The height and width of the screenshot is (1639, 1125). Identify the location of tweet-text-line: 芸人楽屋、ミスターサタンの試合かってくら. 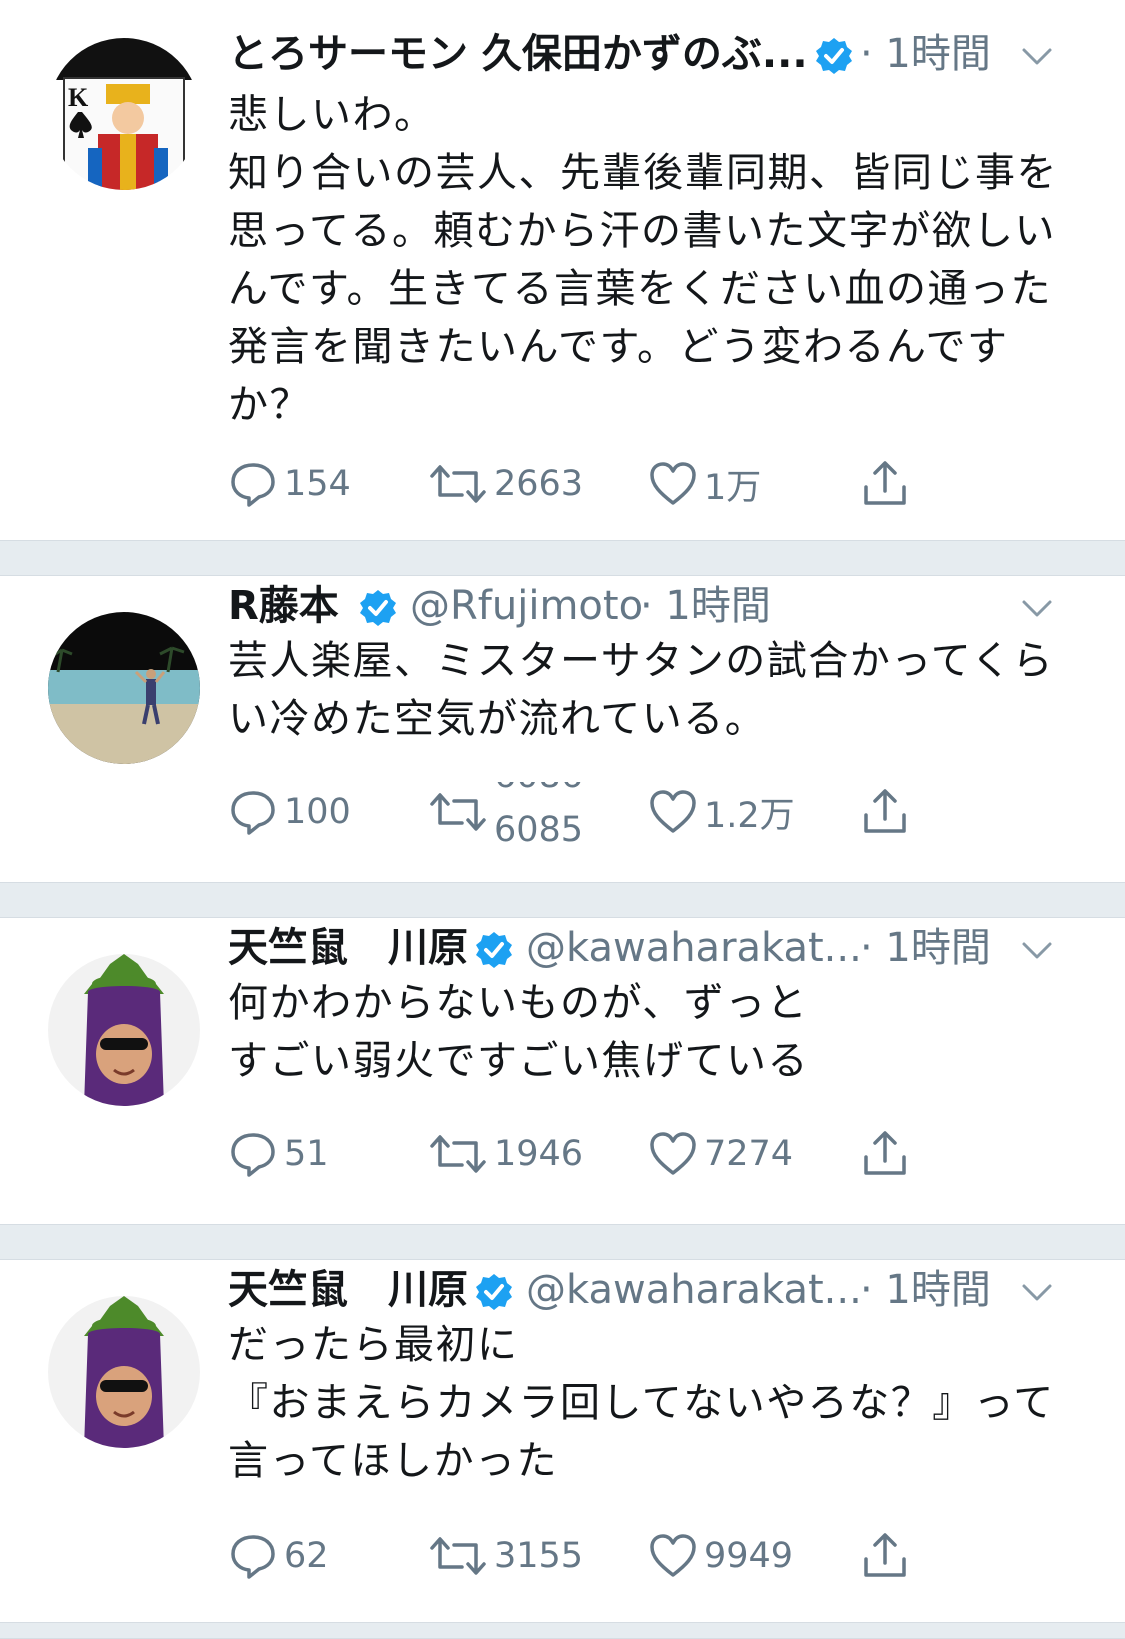
(641, 661).